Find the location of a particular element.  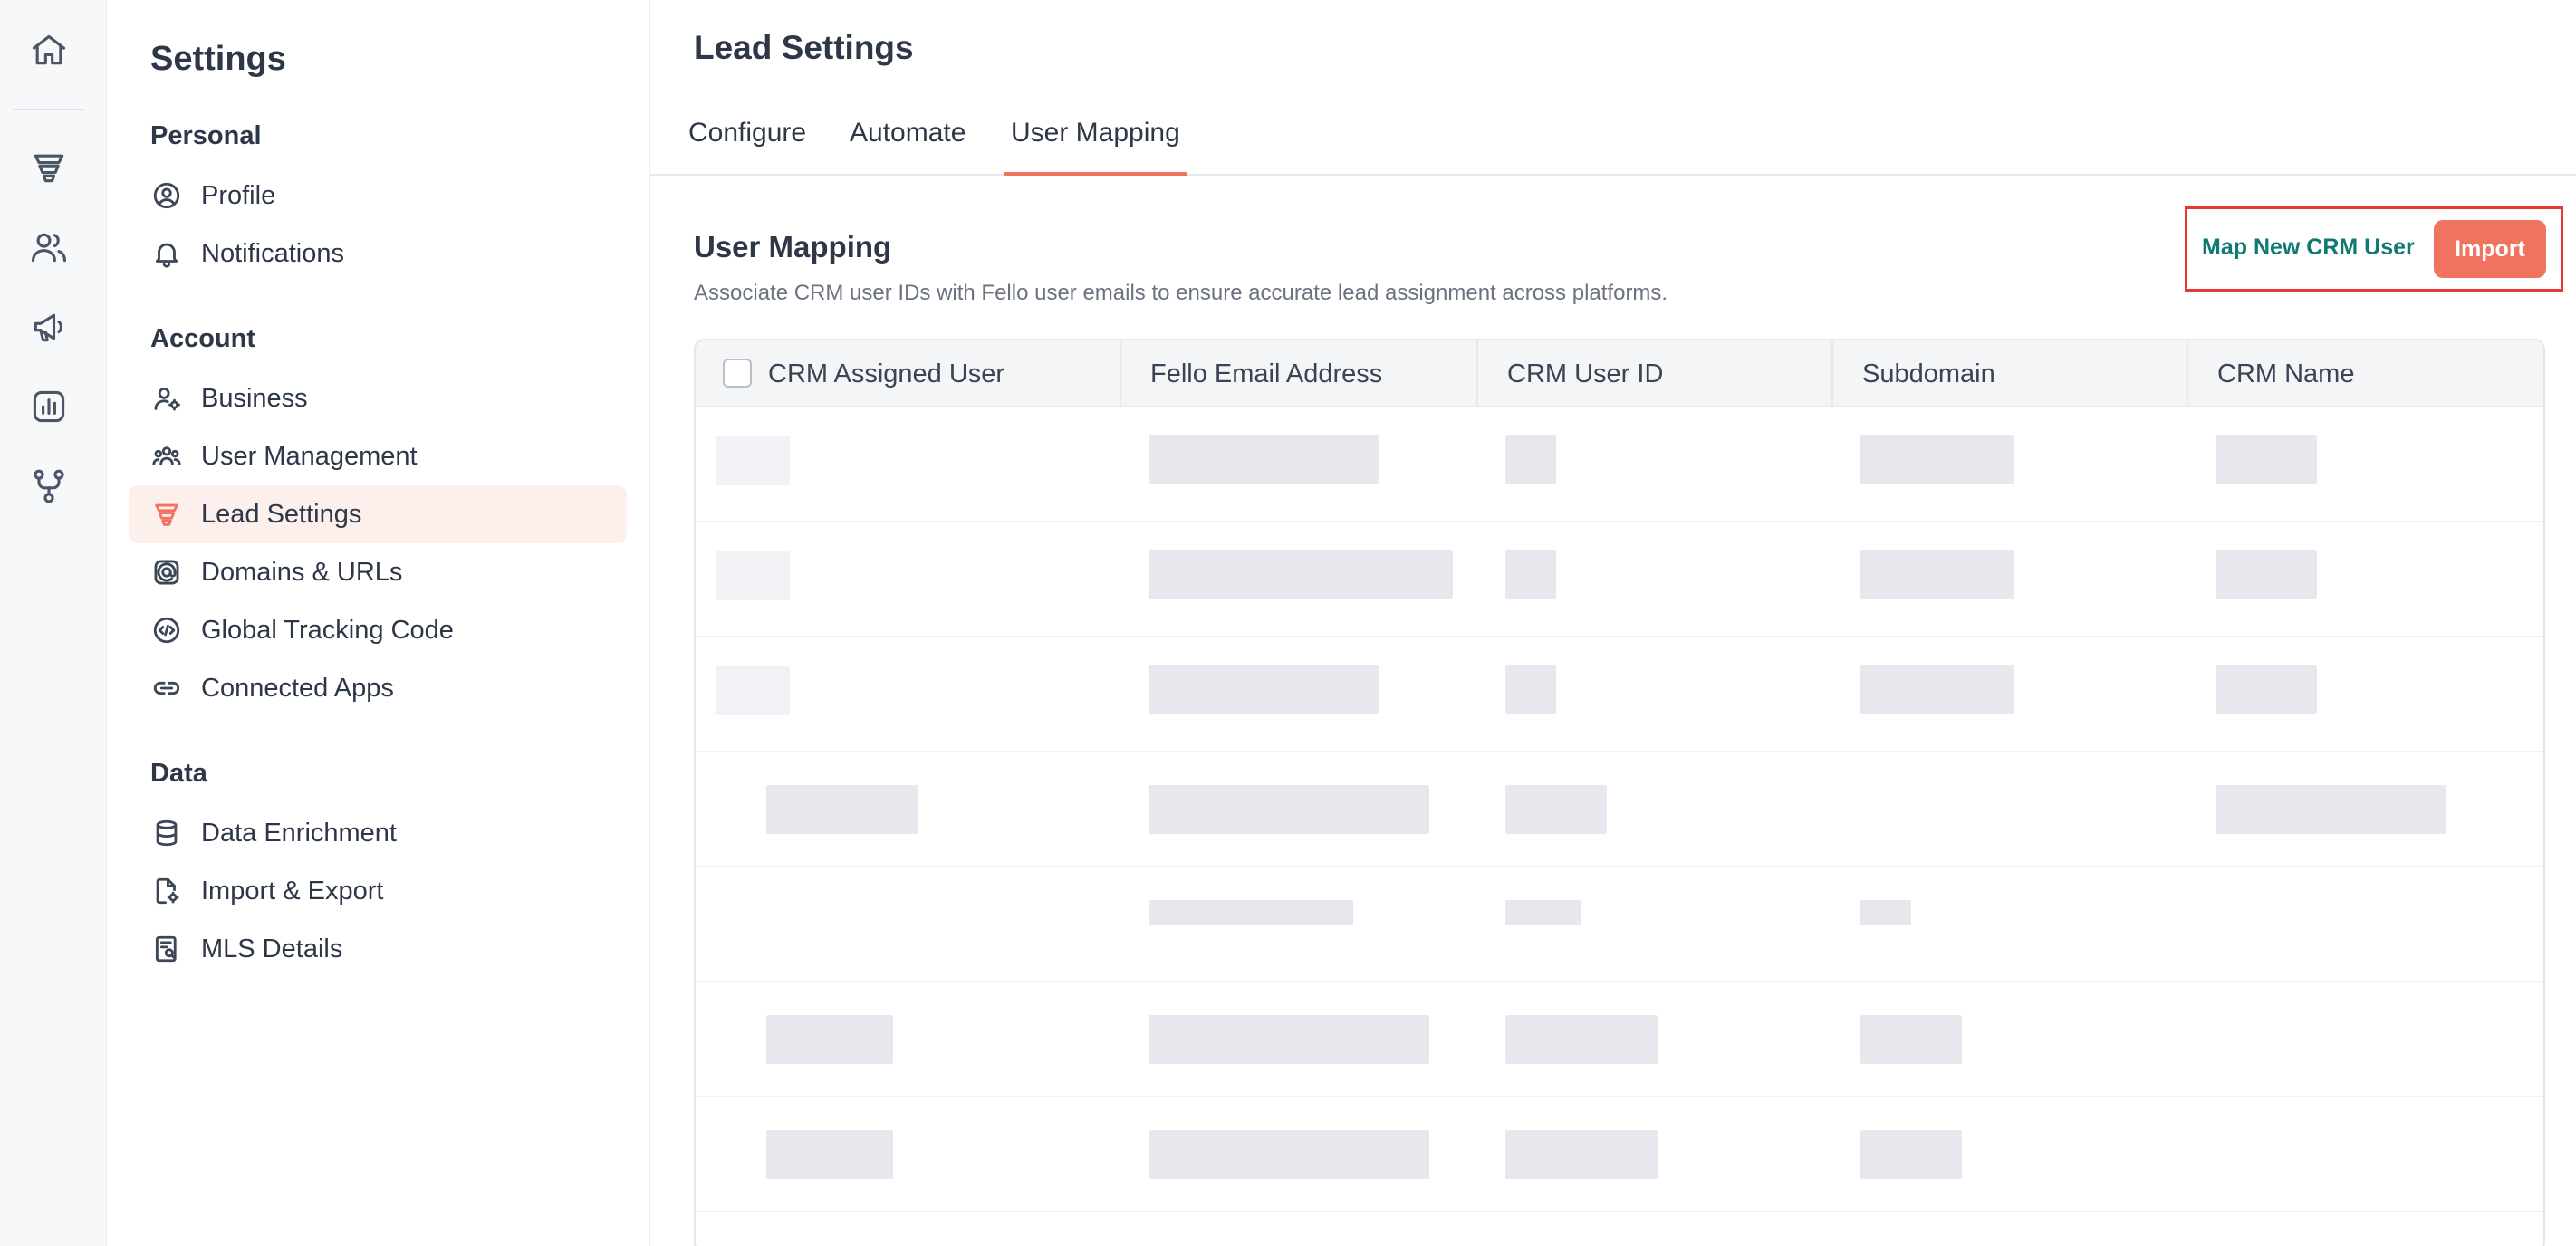

tab-configure: Configure is located at coordinates (747, 147).